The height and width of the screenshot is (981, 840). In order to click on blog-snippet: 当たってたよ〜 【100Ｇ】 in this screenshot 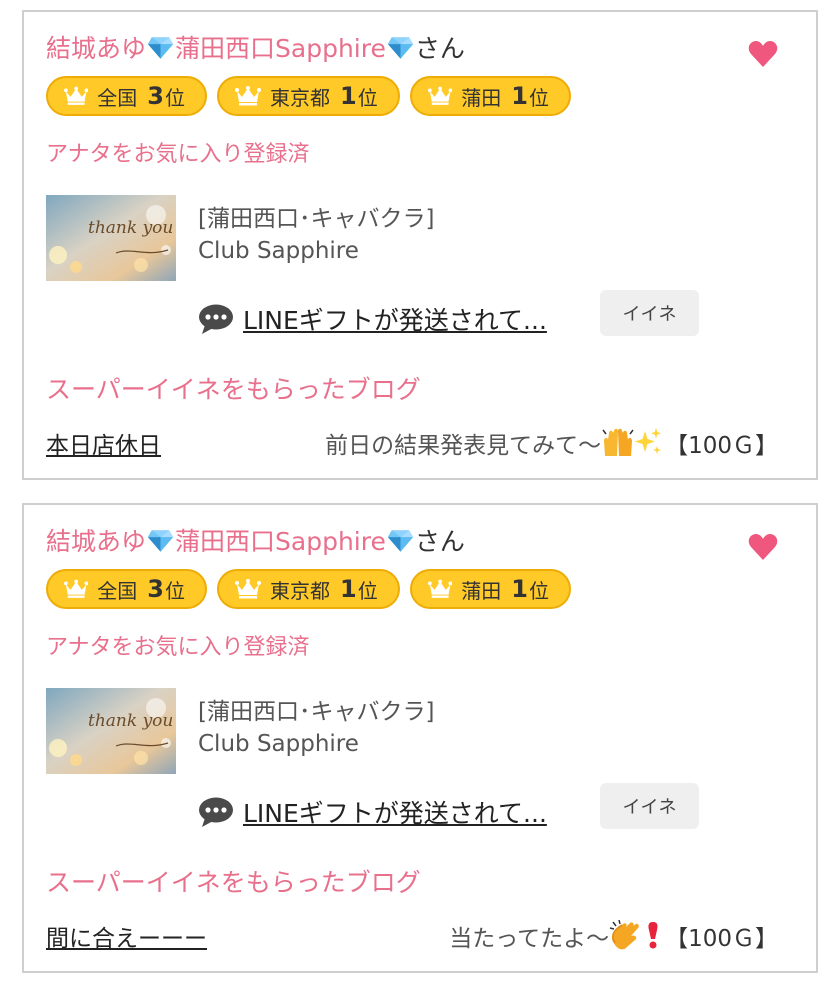, I will do `click(613, 936)`.